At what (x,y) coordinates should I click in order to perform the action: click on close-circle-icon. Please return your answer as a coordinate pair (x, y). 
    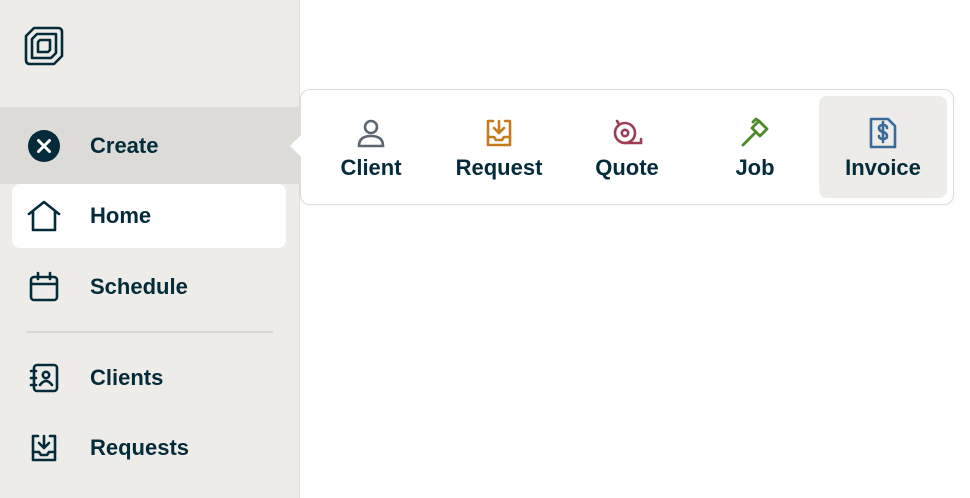
    Looking at the image, I should click on (44, 146).